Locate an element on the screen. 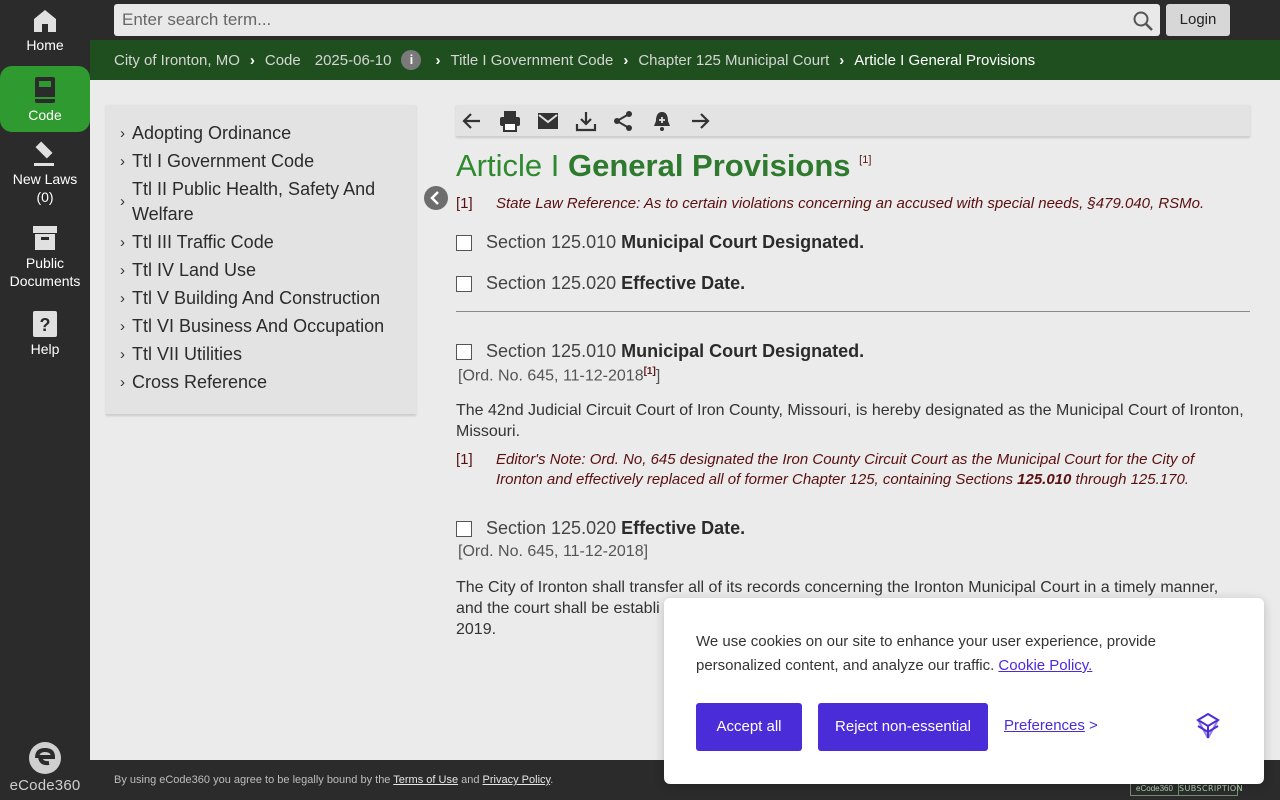  reject-non-essential-button: Reject non-essential is located at coordinates (903, 727).